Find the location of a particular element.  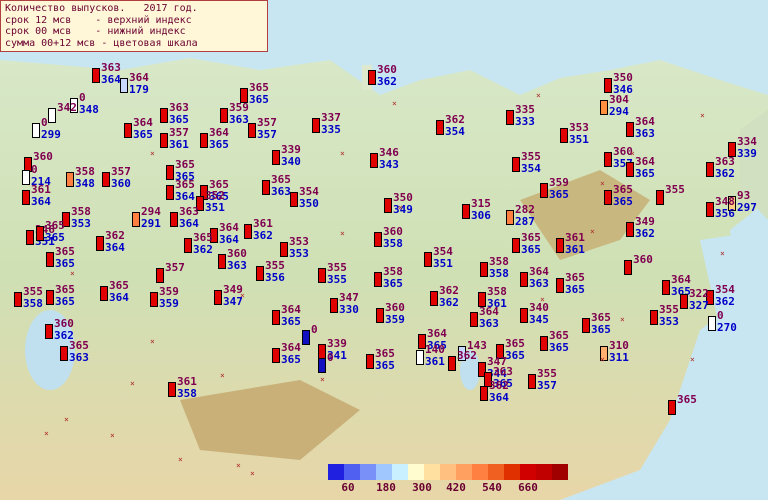

station-upper-index: 346 is located at coordinates (389, 152).